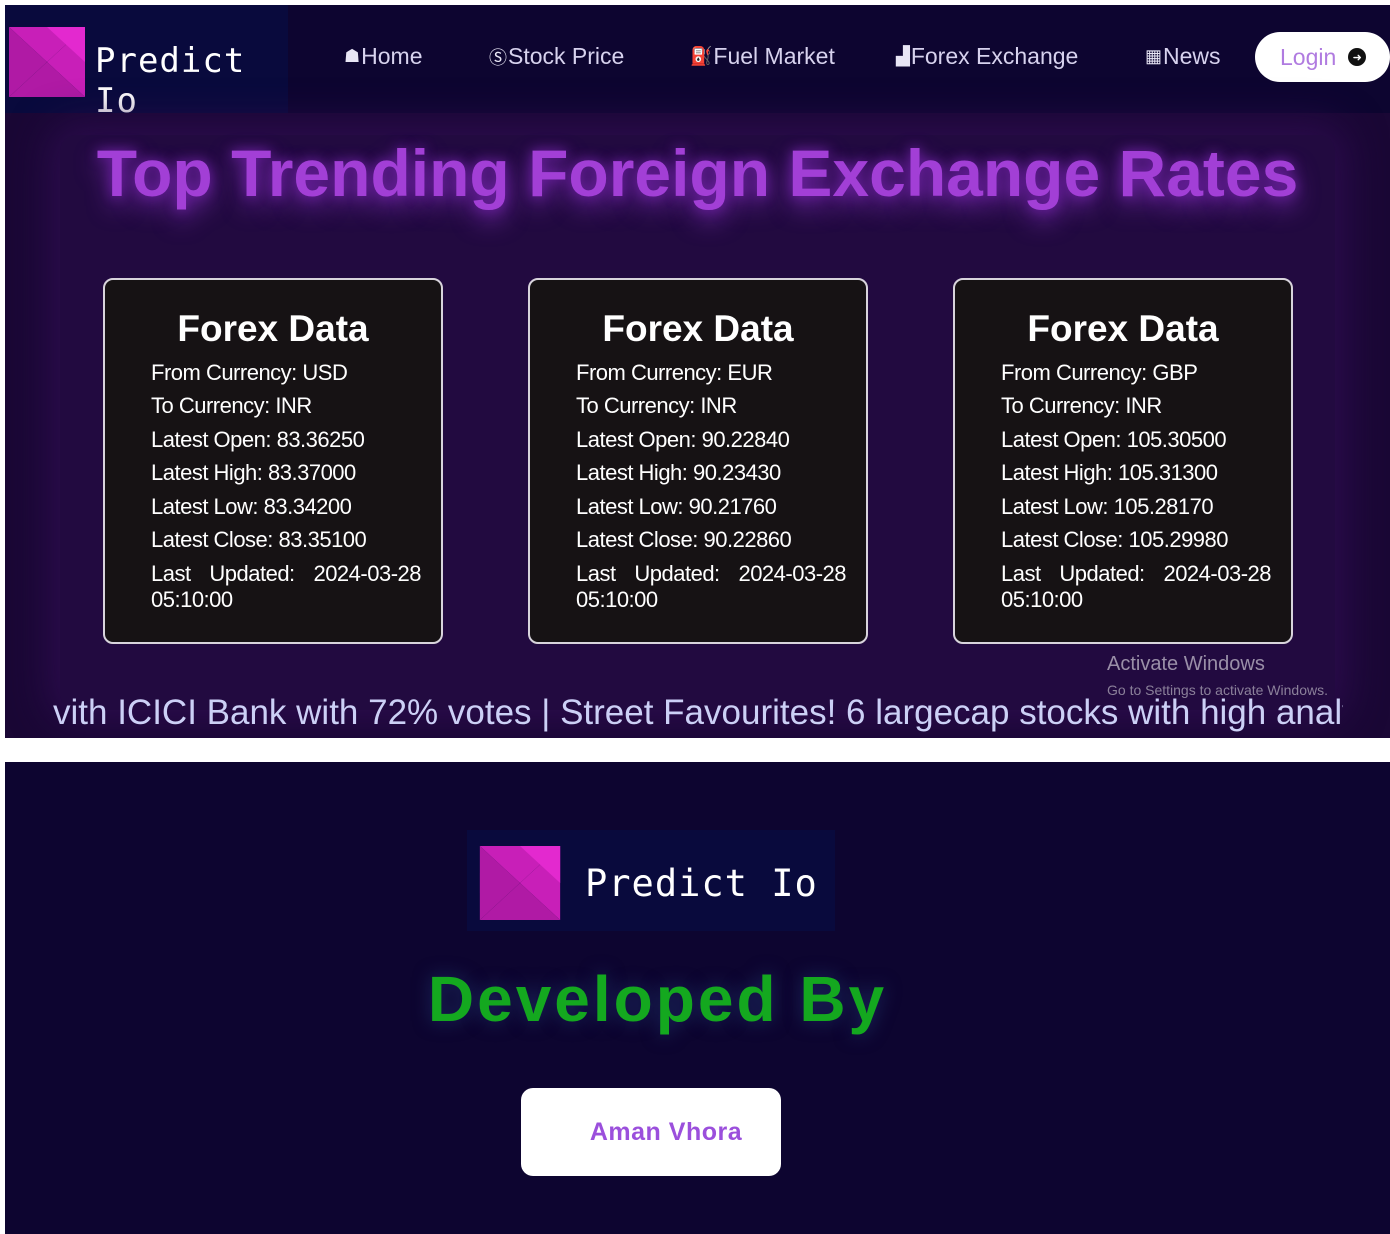 The height and width of the screenshot is (1234, 1390). What do you see at coordinates (1186, 664) in the screenshot?
I see `activate-windows-title: Activate Windows` at bounding box center [1186, 664].